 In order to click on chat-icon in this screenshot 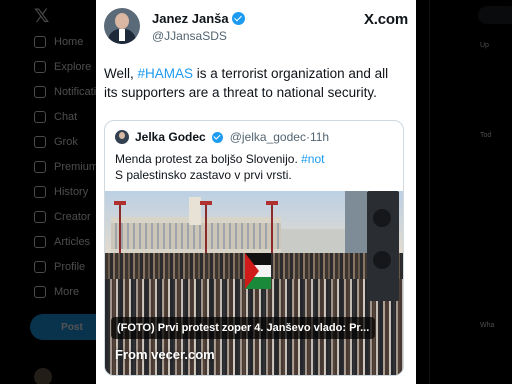, I will do `click(40, 117)`.